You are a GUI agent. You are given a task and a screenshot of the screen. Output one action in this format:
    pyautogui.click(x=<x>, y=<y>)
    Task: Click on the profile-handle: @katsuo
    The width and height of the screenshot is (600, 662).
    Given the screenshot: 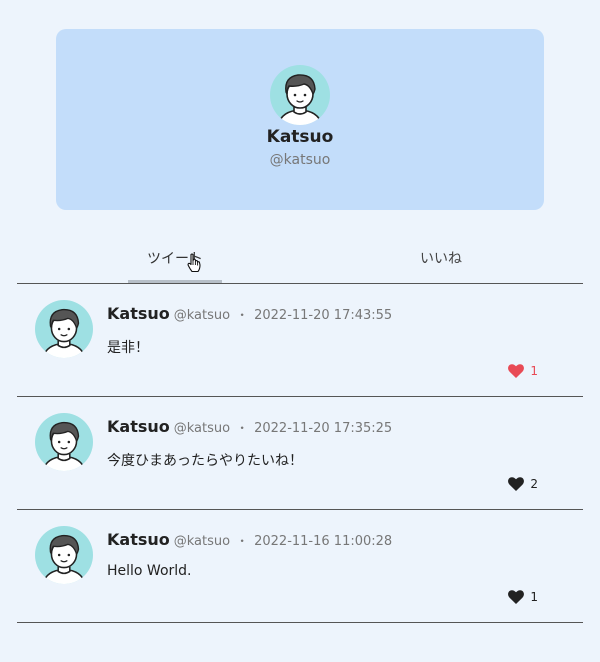 What is the action you would take?
    pyautogui.click(x=300, y=160)
    